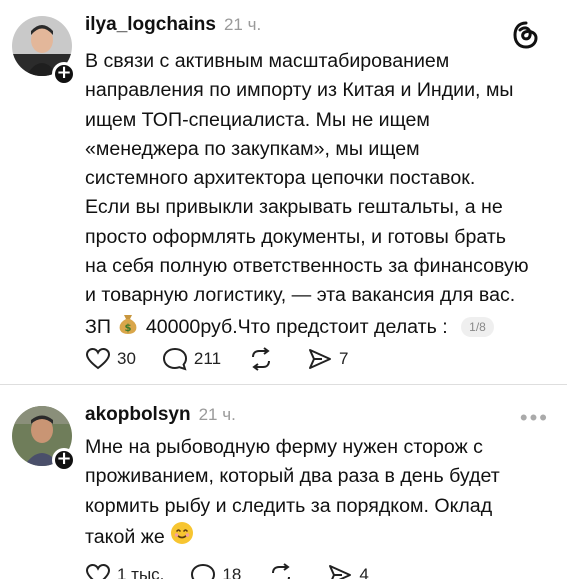  What do you see at coordinates (284, 447) in the screenshot?
I see `post-text-line: Мне на рыбоводную ферму нужен сторож с` at bounding box center [284, 447].